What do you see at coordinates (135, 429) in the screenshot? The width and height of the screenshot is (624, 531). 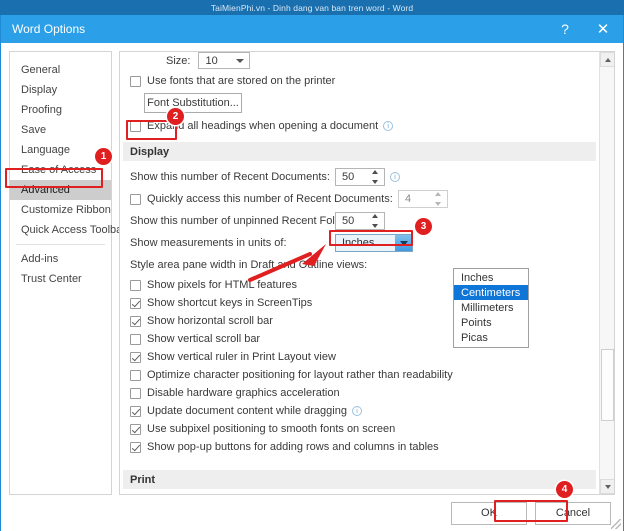 I see `checkbox-subpixel-positioning` at bounding box center [135, 429].